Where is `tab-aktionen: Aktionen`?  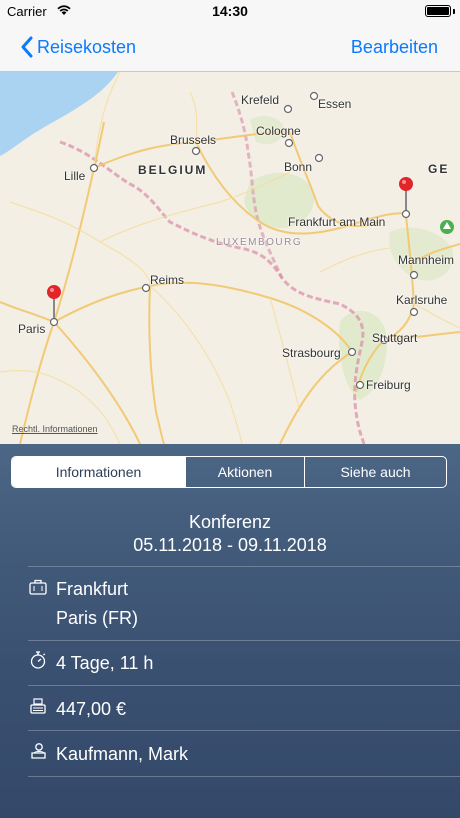 tab-aktionen: Aktionen is located at coordinates (244, 472).